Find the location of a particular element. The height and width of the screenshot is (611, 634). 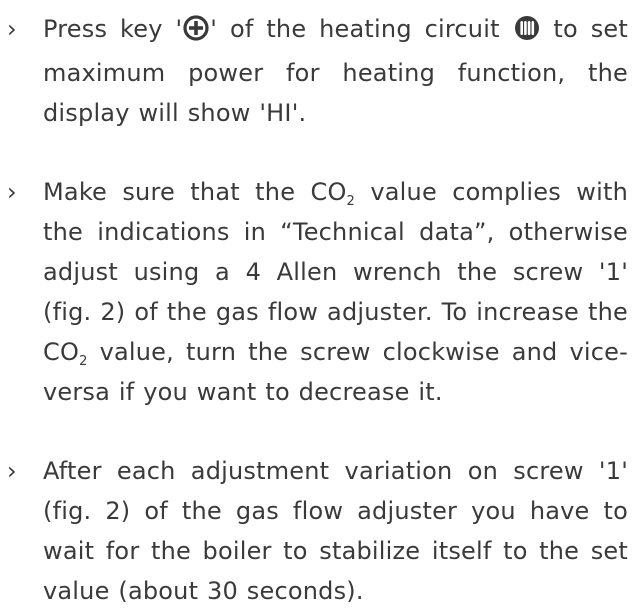

quote-open: ' is located at coordinates (179, 29).